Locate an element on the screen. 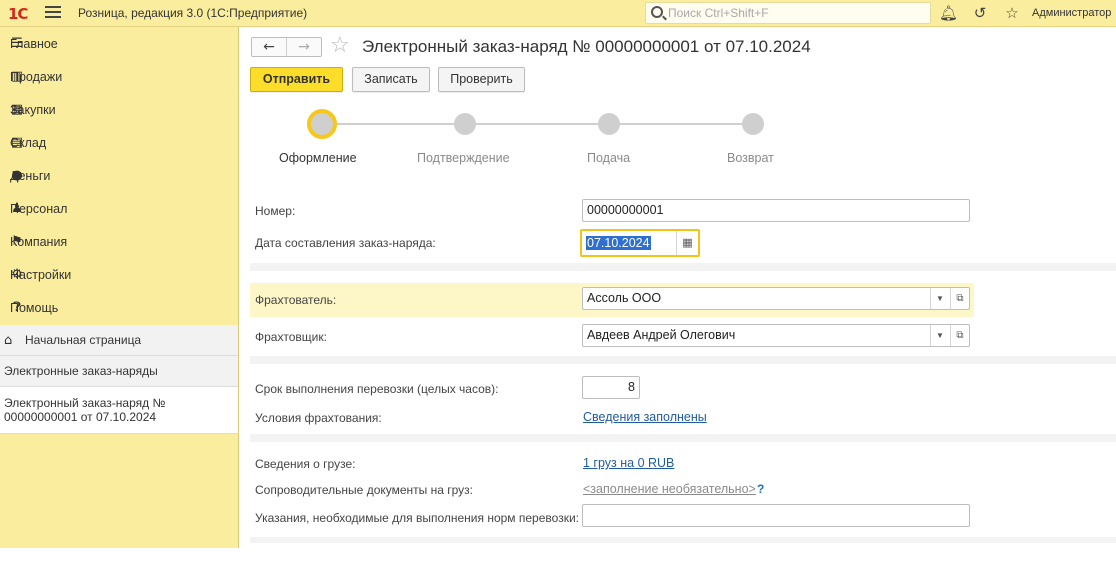 The image size is (1116, 566). 1c-logo: 1С is located at coordinates (18, 14).